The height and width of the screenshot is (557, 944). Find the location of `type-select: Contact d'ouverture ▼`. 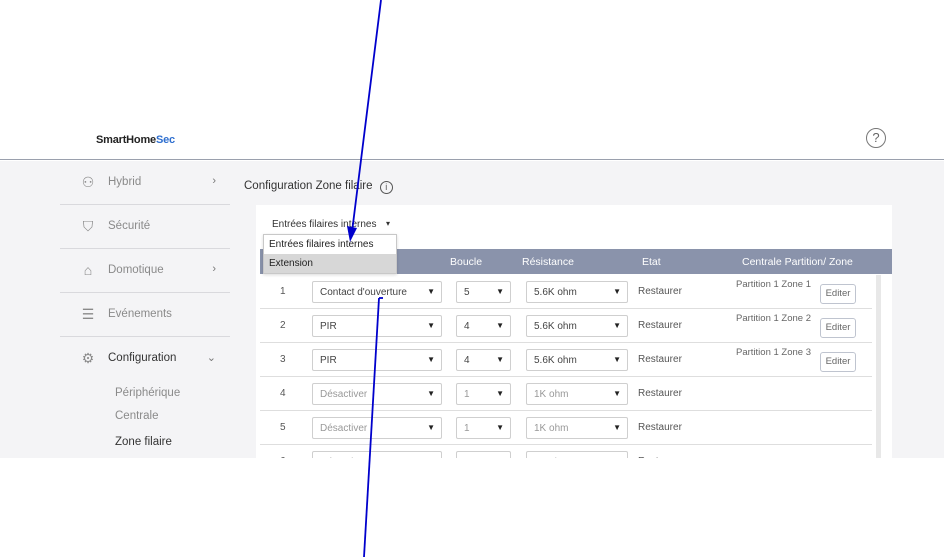

type-select: Contact d'ouverture ▼ is located at coordinates (377, 292).